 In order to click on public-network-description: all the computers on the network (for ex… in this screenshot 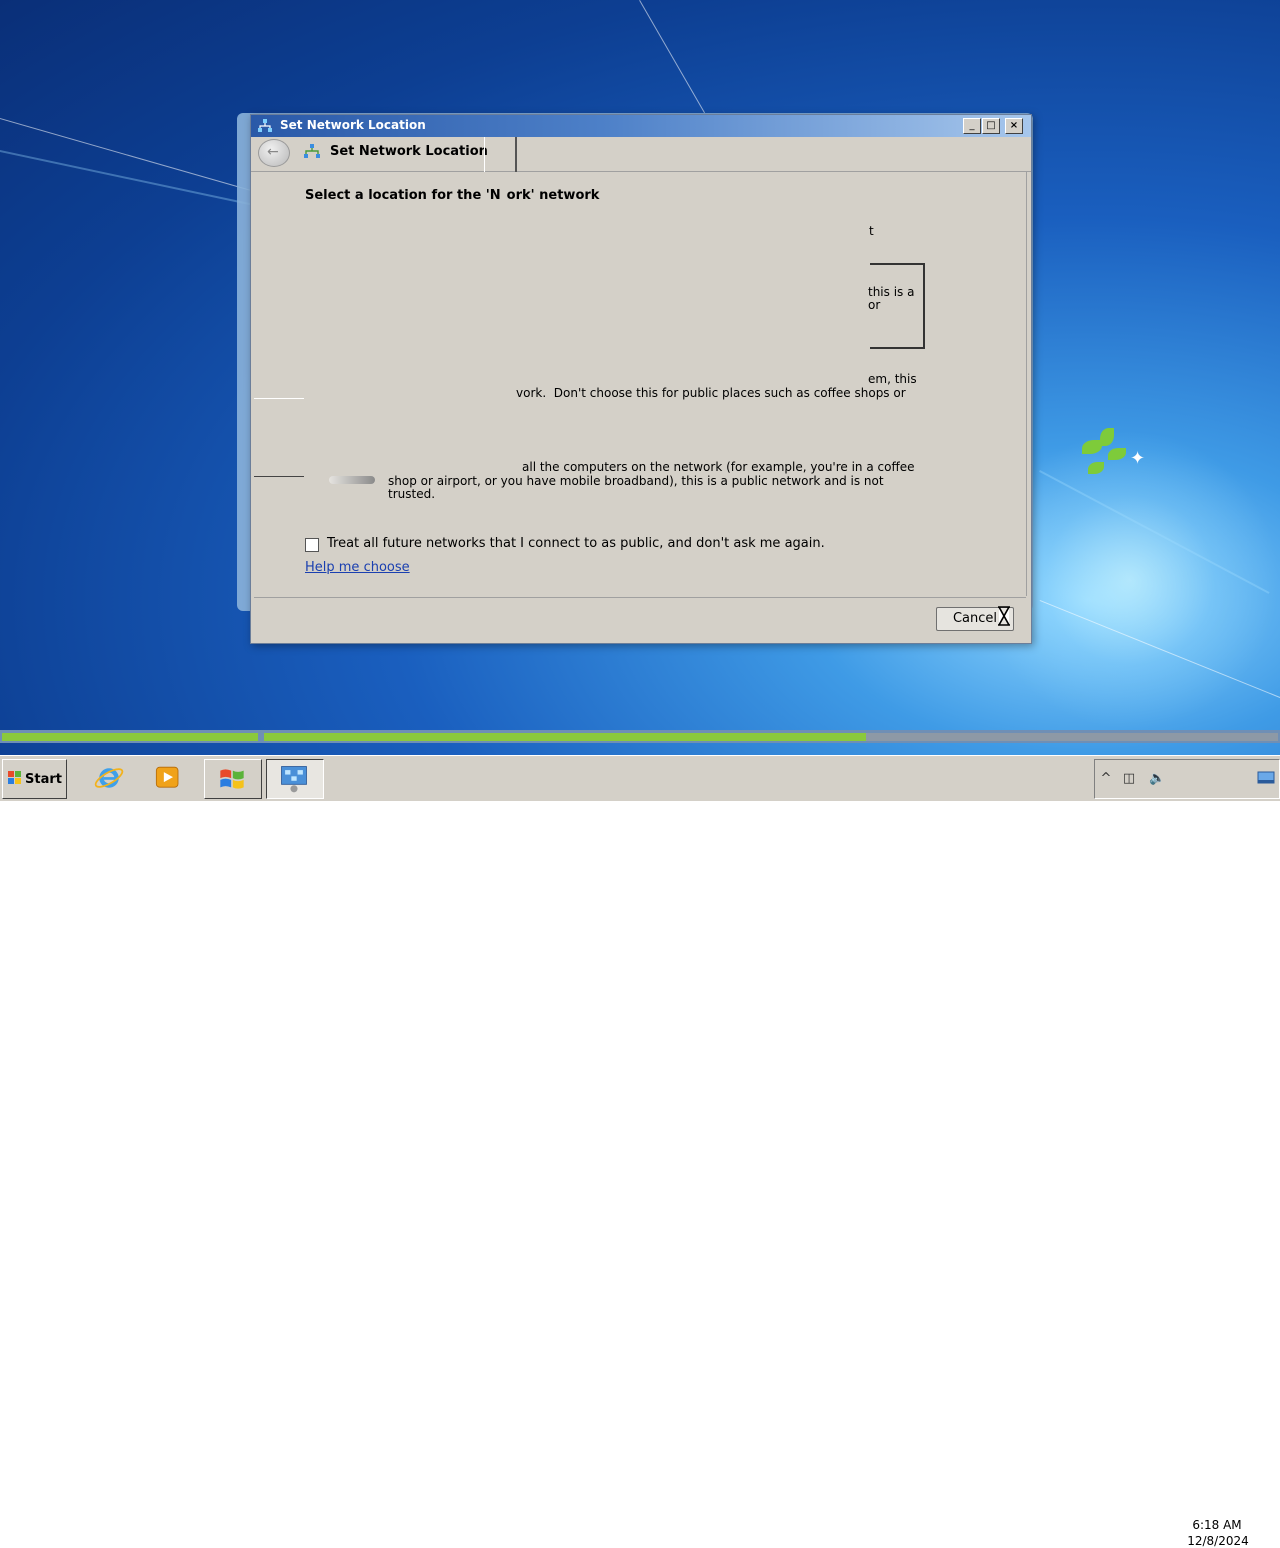, I will do `click(718, 467)`.